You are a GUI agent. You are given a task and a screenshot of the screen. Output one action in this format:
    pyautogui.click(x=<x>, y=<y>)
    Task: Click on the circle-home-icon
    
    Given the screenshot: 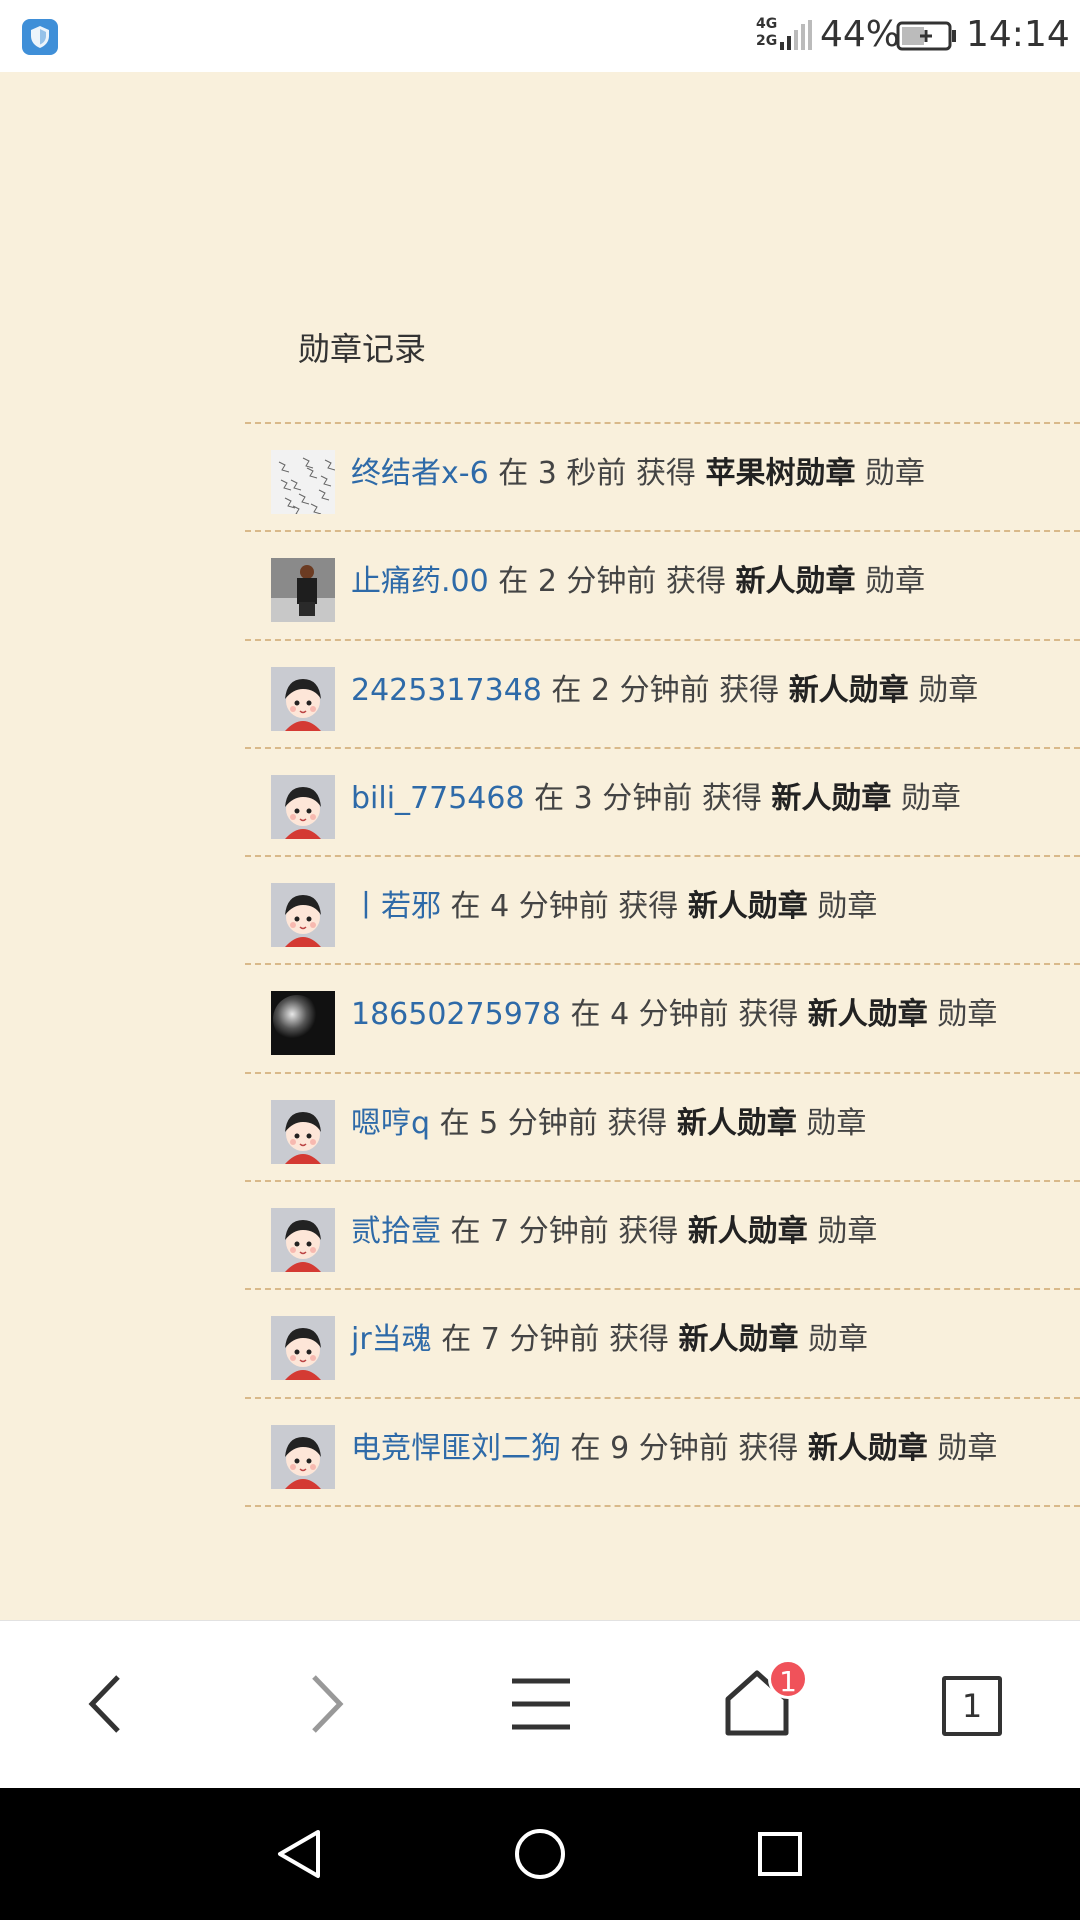 What is the action you would take?
    pyautogui.click(x=540, y=1854)
    